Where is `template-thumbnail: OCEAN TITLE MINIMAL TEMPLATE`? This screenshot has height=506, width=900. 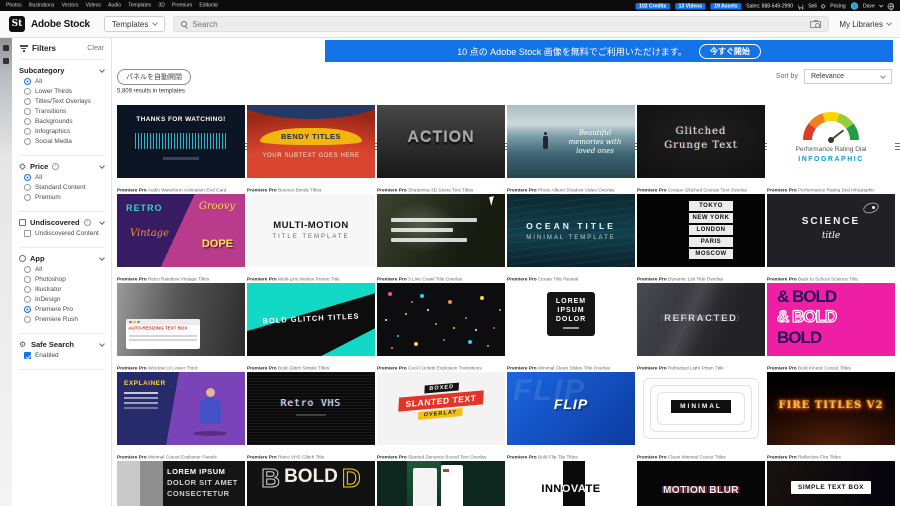 template-thumbnail: OCEAN TITLE MINIMAL TEMPLATE is located at coordinates (571, 230).